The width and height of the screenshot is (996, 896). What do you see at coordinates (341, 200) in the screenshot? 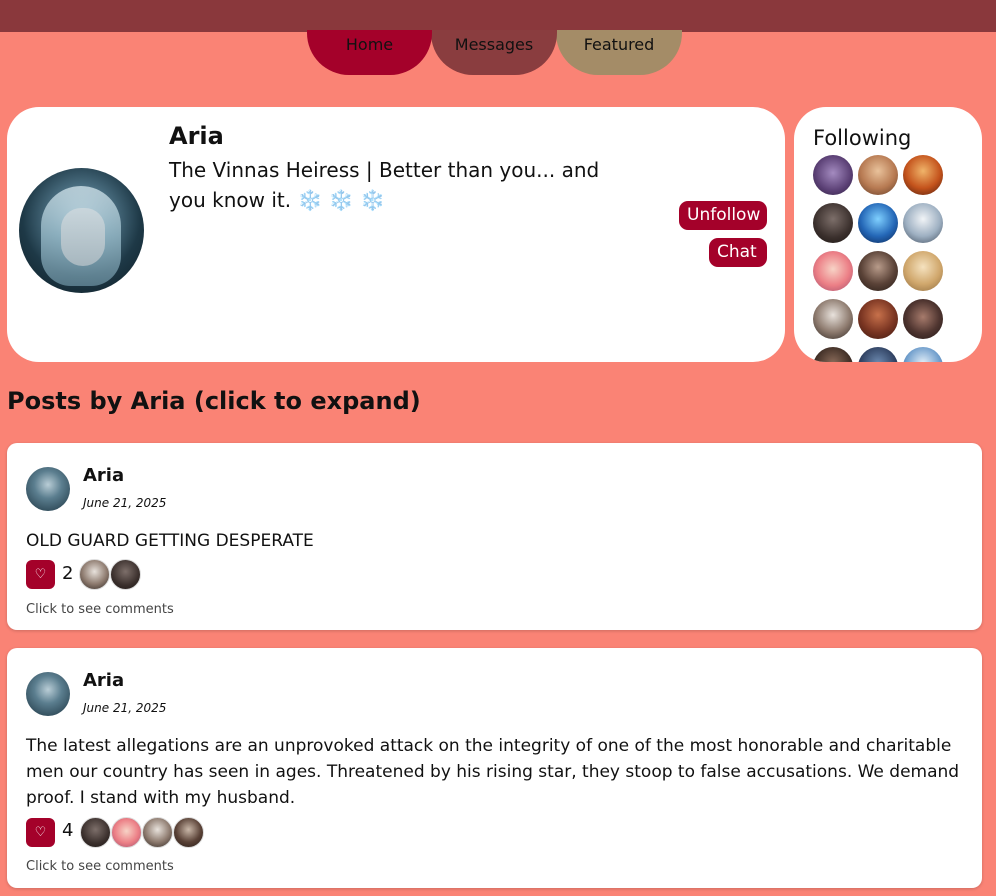
I see `snowflake-icons: ❄️ ❄️ ❄️` at bounding box center [341, 200].